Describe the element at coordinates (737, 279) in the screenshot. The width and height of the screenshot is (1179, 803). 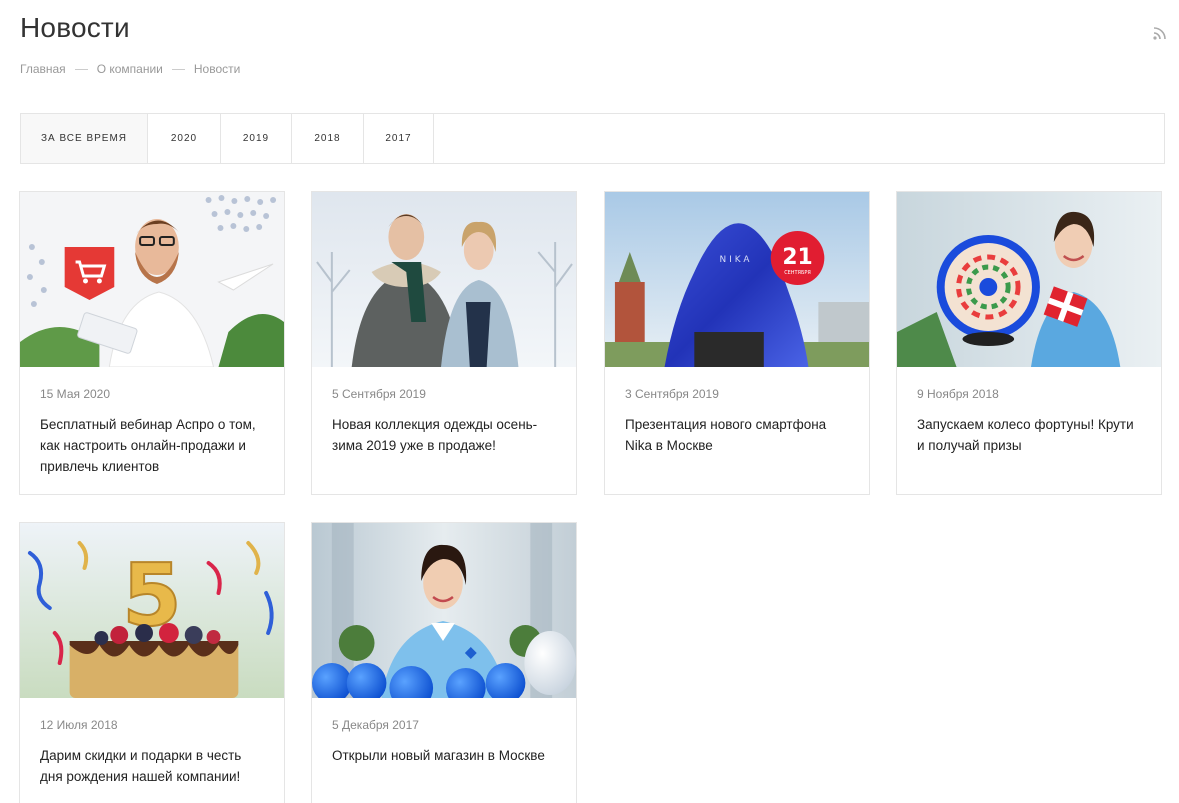
I see `news-image-smartphone-presentation: NIKA 21 СЕНТЯБРЯ` at that location.